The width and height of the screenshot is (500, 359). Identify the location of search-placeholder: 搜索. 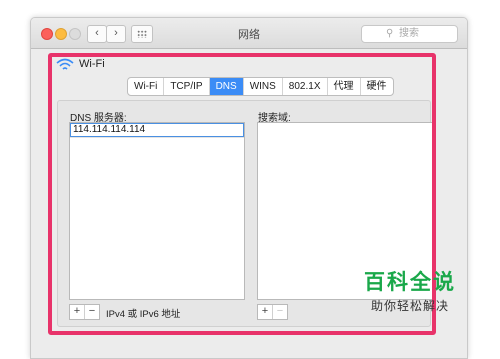
(409, 33).